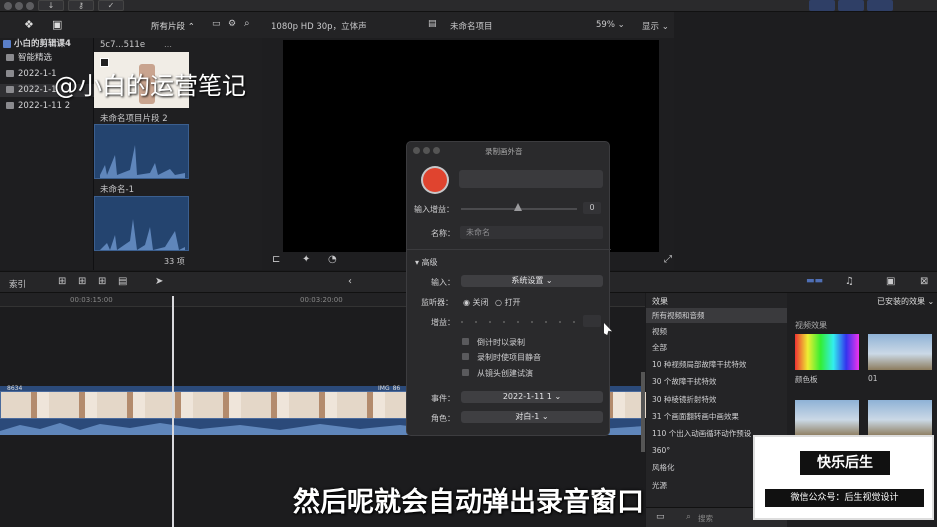 The image size is (937, 527). What do you see at coordinates (668, 259) in the screenshot?
I see `fullscreen-icon: ⤢` at bounding box center [668, 259].